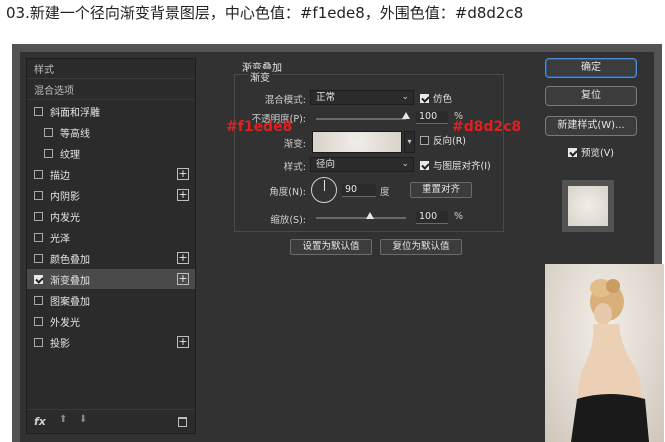 This screenshot has width=665, height=442. What do you see at coordinates (597, 153) in the screenshot?
I see `preview-label: 预览(V)` at bounding box center [597, 153].